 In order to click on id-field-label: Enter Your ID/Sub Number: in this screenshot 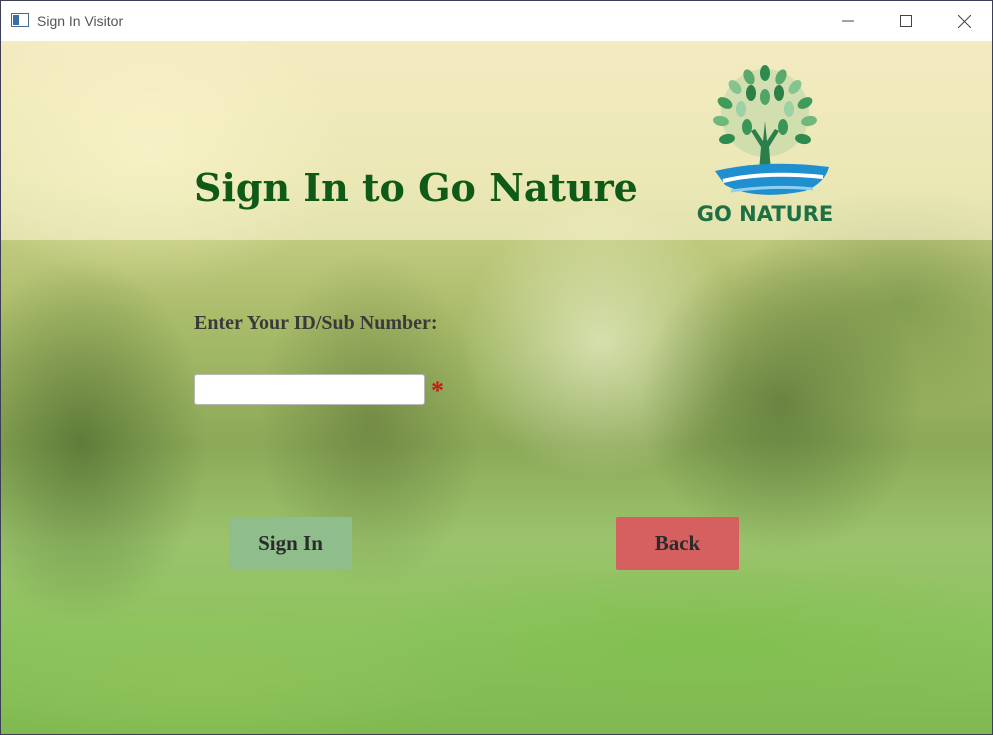, I will do `click(316, 323)`.